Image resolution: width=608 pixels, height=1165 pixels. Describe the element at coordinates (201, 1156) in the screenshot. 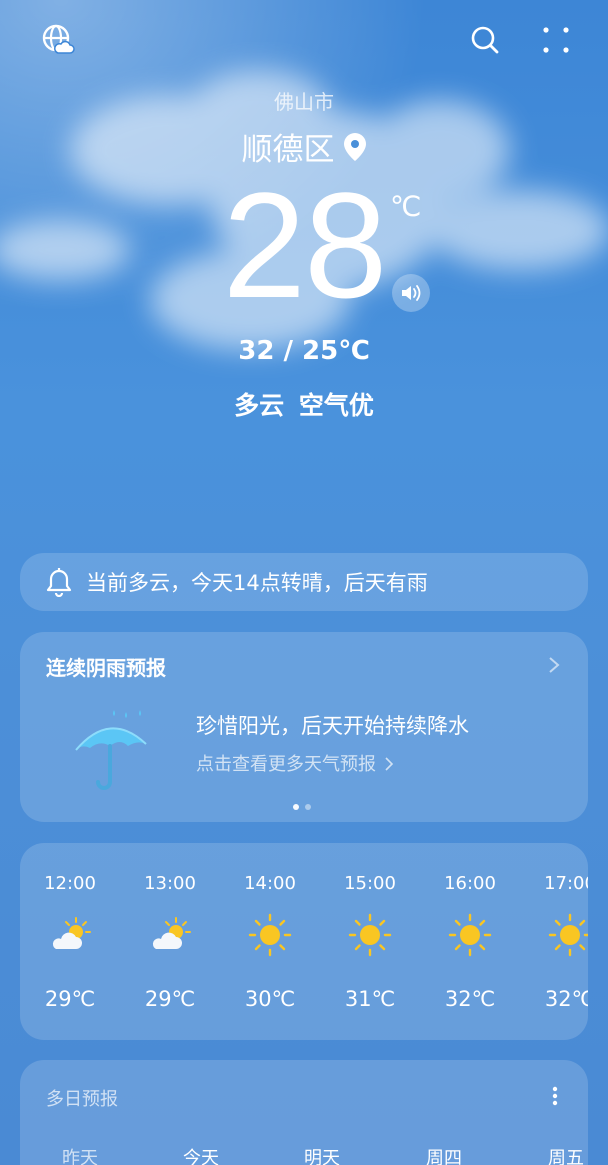

I see `day-label: 今天` at that location.